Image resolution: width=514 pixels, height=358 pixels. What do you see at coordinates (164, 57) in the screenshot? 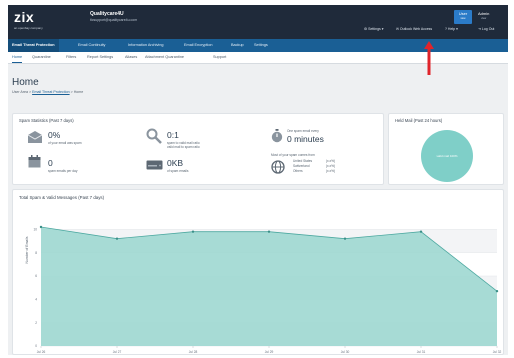
I see `subtab-attachment-quarantine: Attachment Quarantine` at bounding box center [164, 57].